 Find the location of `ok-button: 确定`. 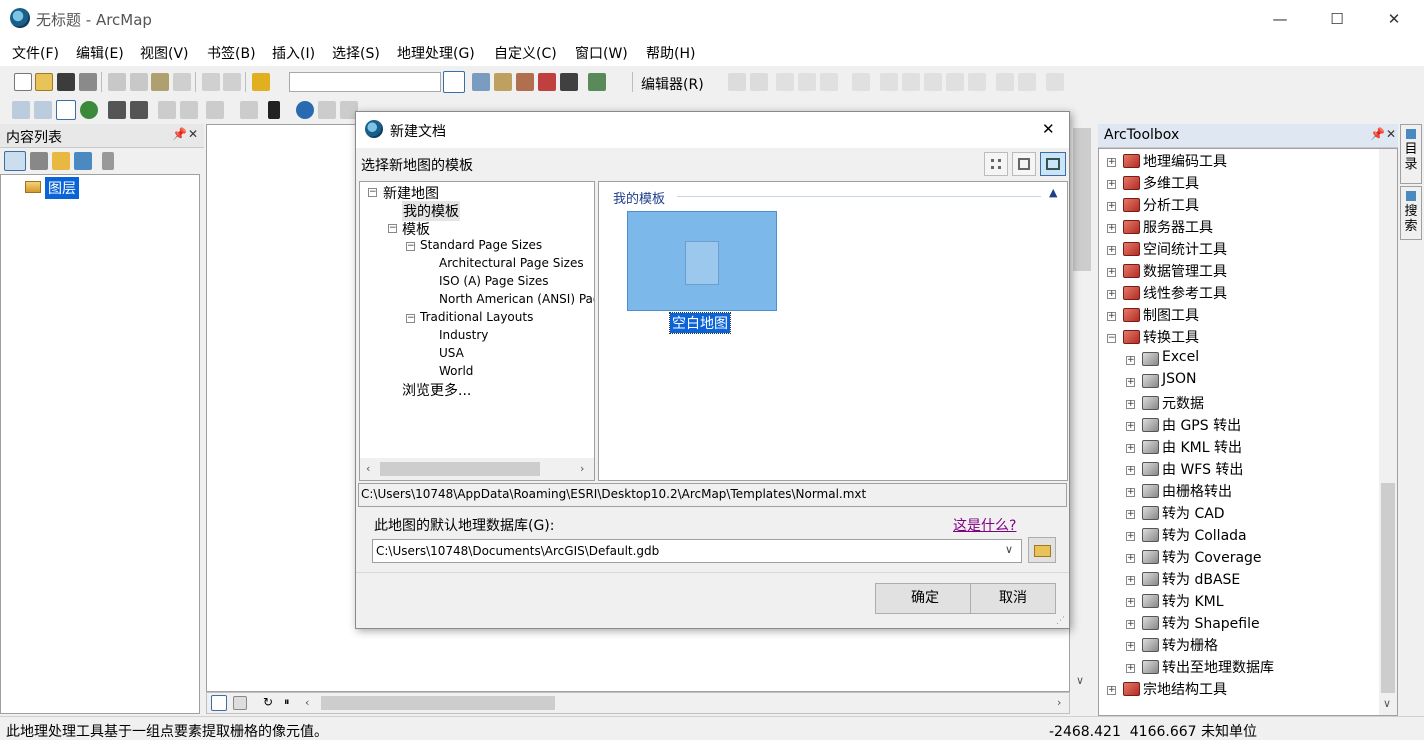

ok-button: 确定 is located at coordinates (925, 598).